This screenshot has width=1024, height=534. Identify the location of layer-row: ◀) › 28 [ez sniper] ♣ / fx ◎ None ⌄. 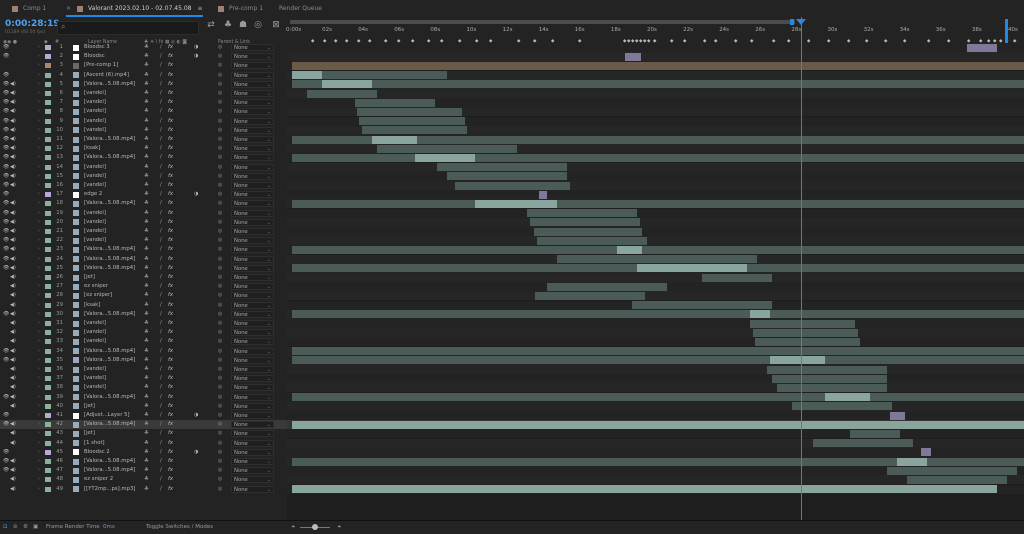
(143, 295).